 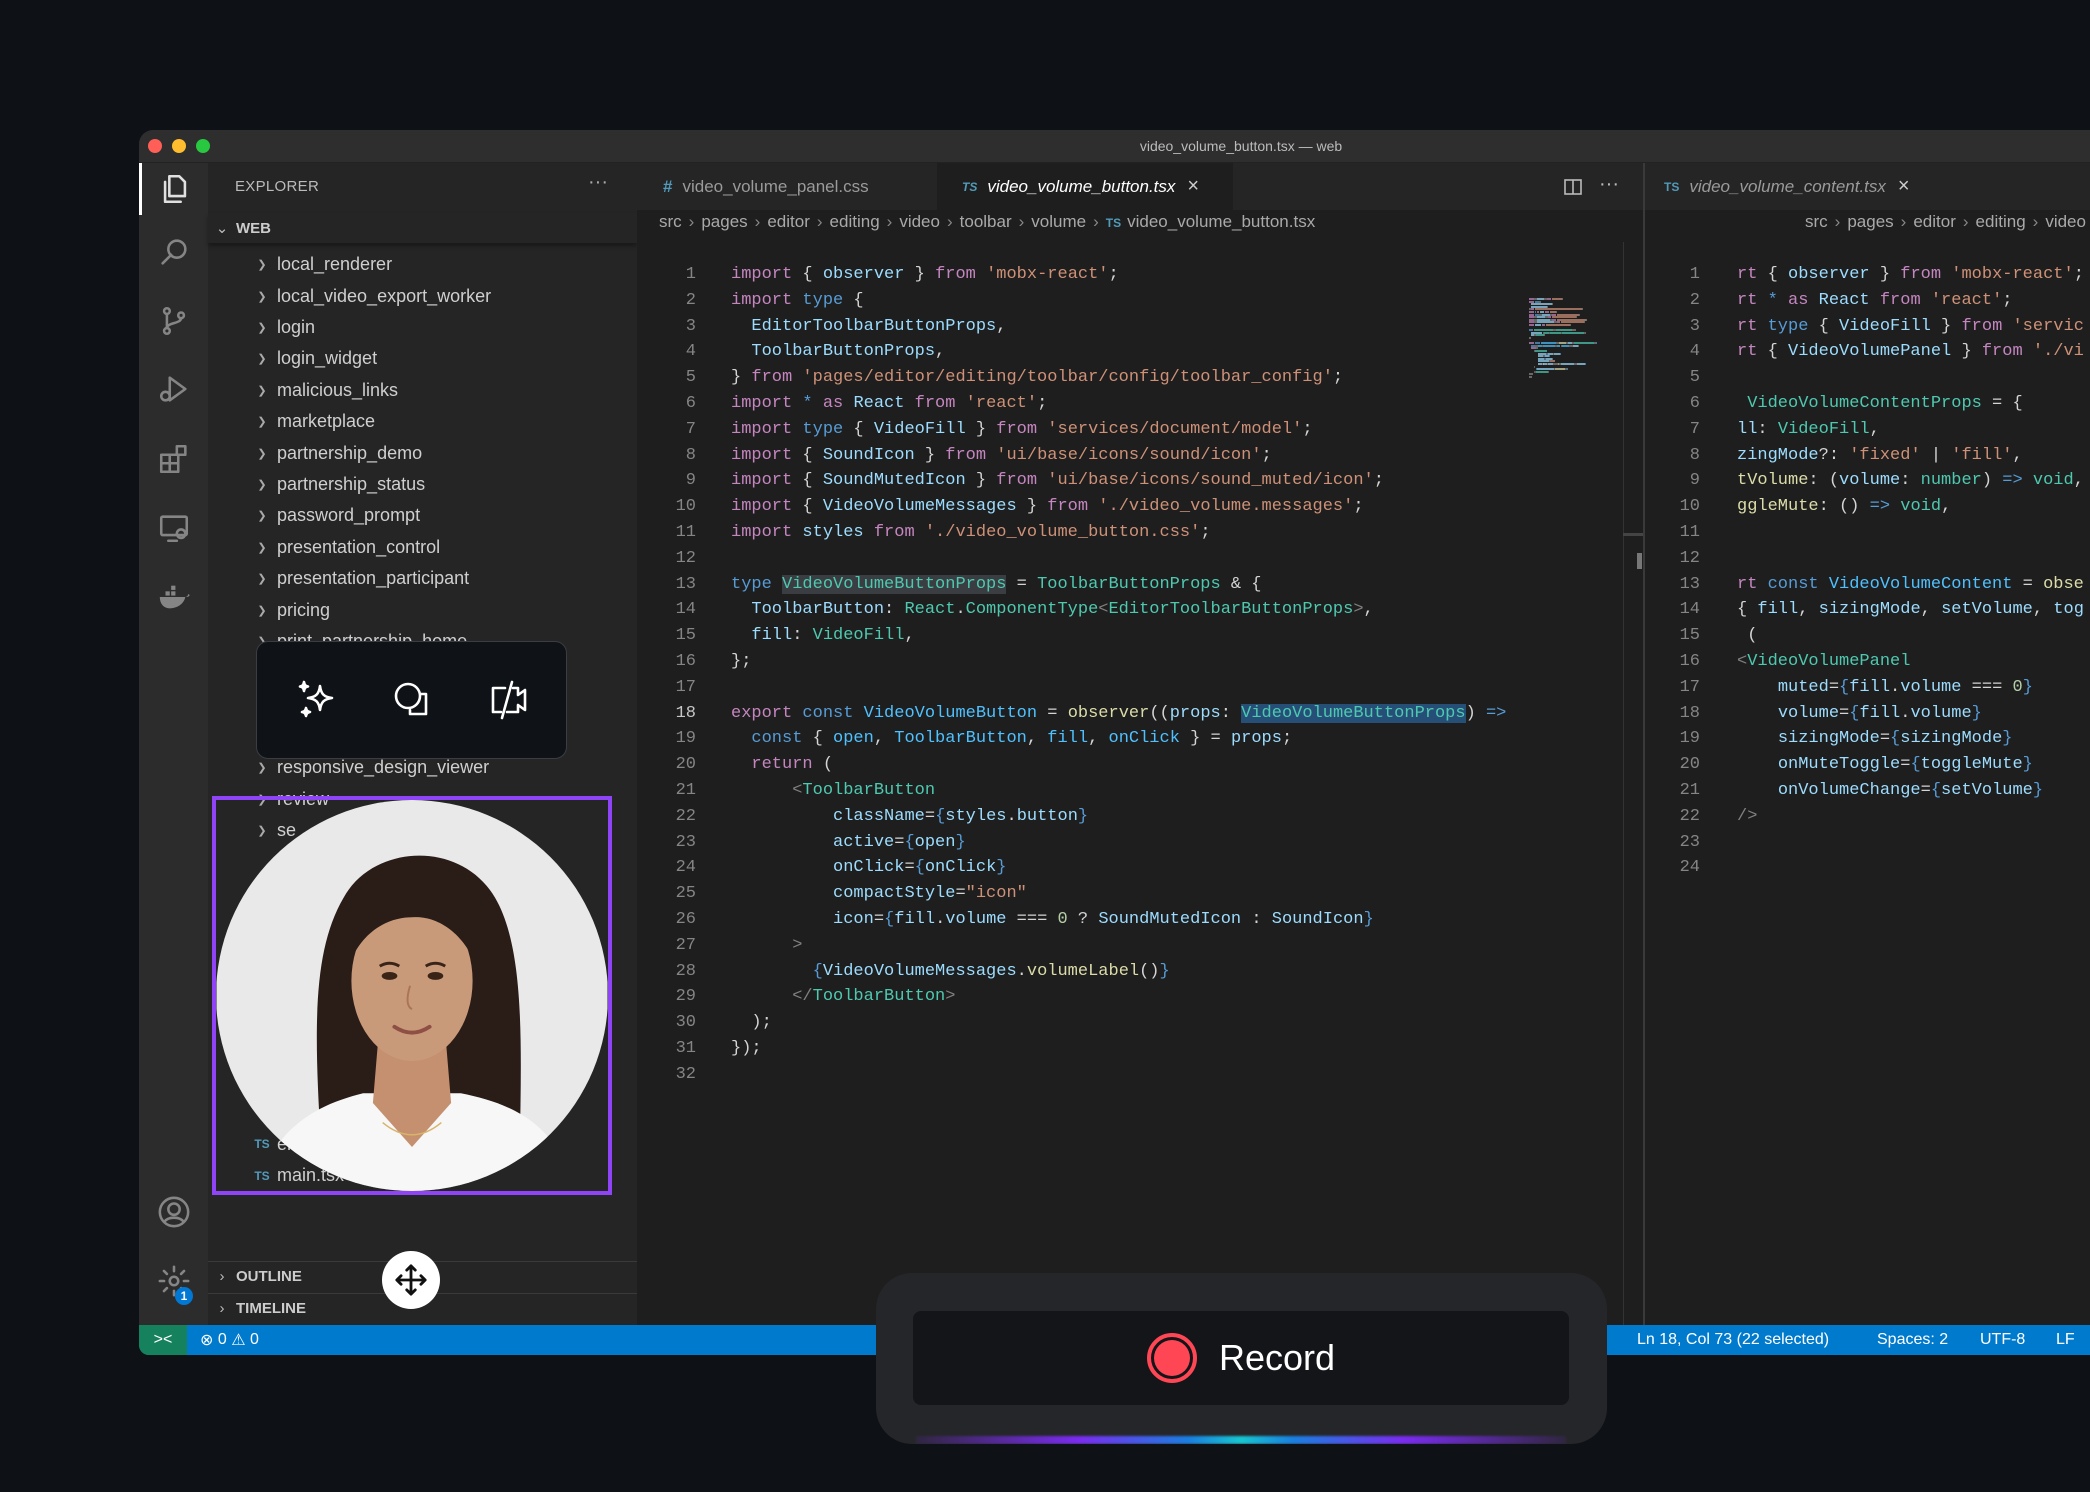 I want to click on code-line: 17 muted={fill.volume === 0}, so click(x=1867, y=688).